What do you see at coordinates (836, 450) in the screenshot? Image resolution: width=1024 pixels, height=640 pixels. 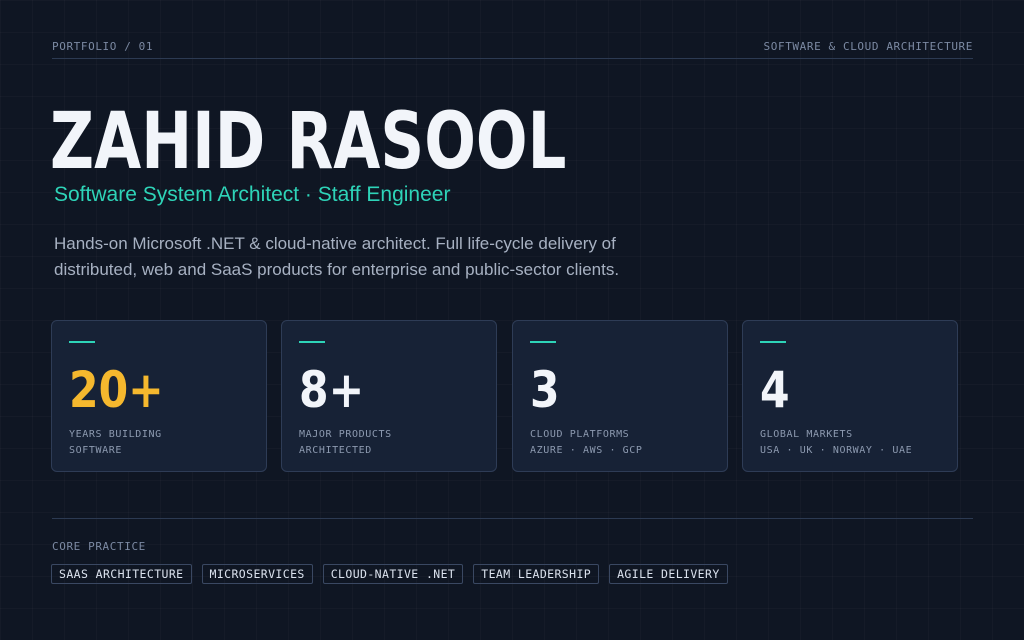 I see `stat-label-line: USA · UK · NORWAY · UAE` at bounding box center [836, 450].